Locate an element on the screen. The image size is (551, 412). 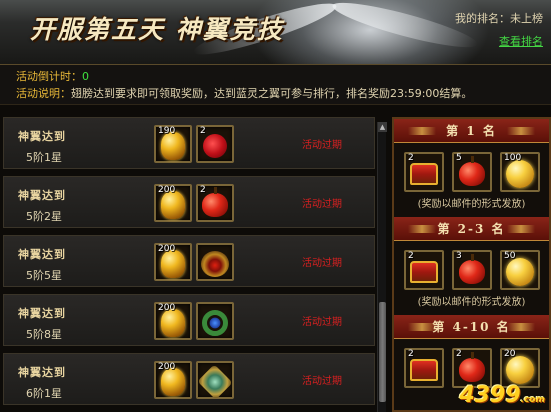
description-label: 活动说明： is located at coordinates (43, 93).